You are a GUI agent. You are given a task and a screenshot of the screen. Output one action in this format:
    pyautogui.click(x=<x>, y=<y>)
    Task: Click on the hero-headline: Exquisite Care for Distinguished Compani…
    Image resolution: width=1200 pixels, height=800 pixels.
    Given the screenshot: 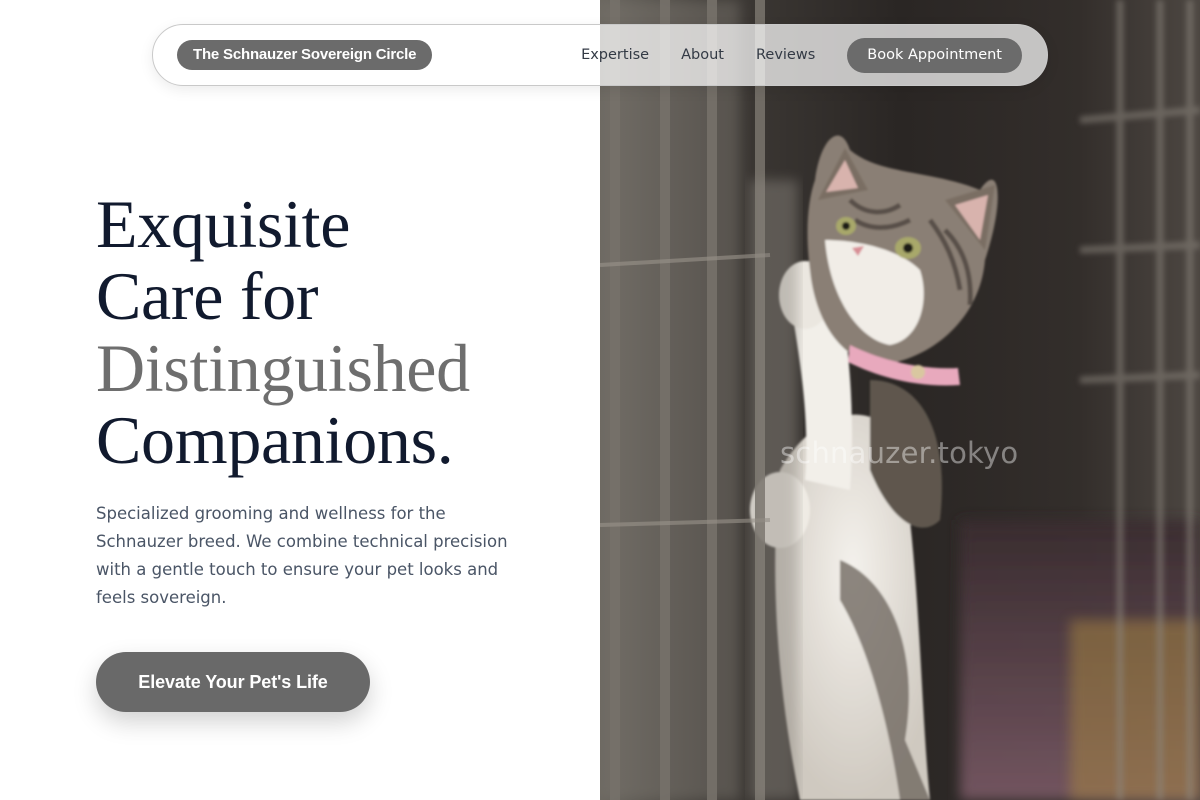 What is the action you would take?
    pyautogui.click(x=336, y=332)
    